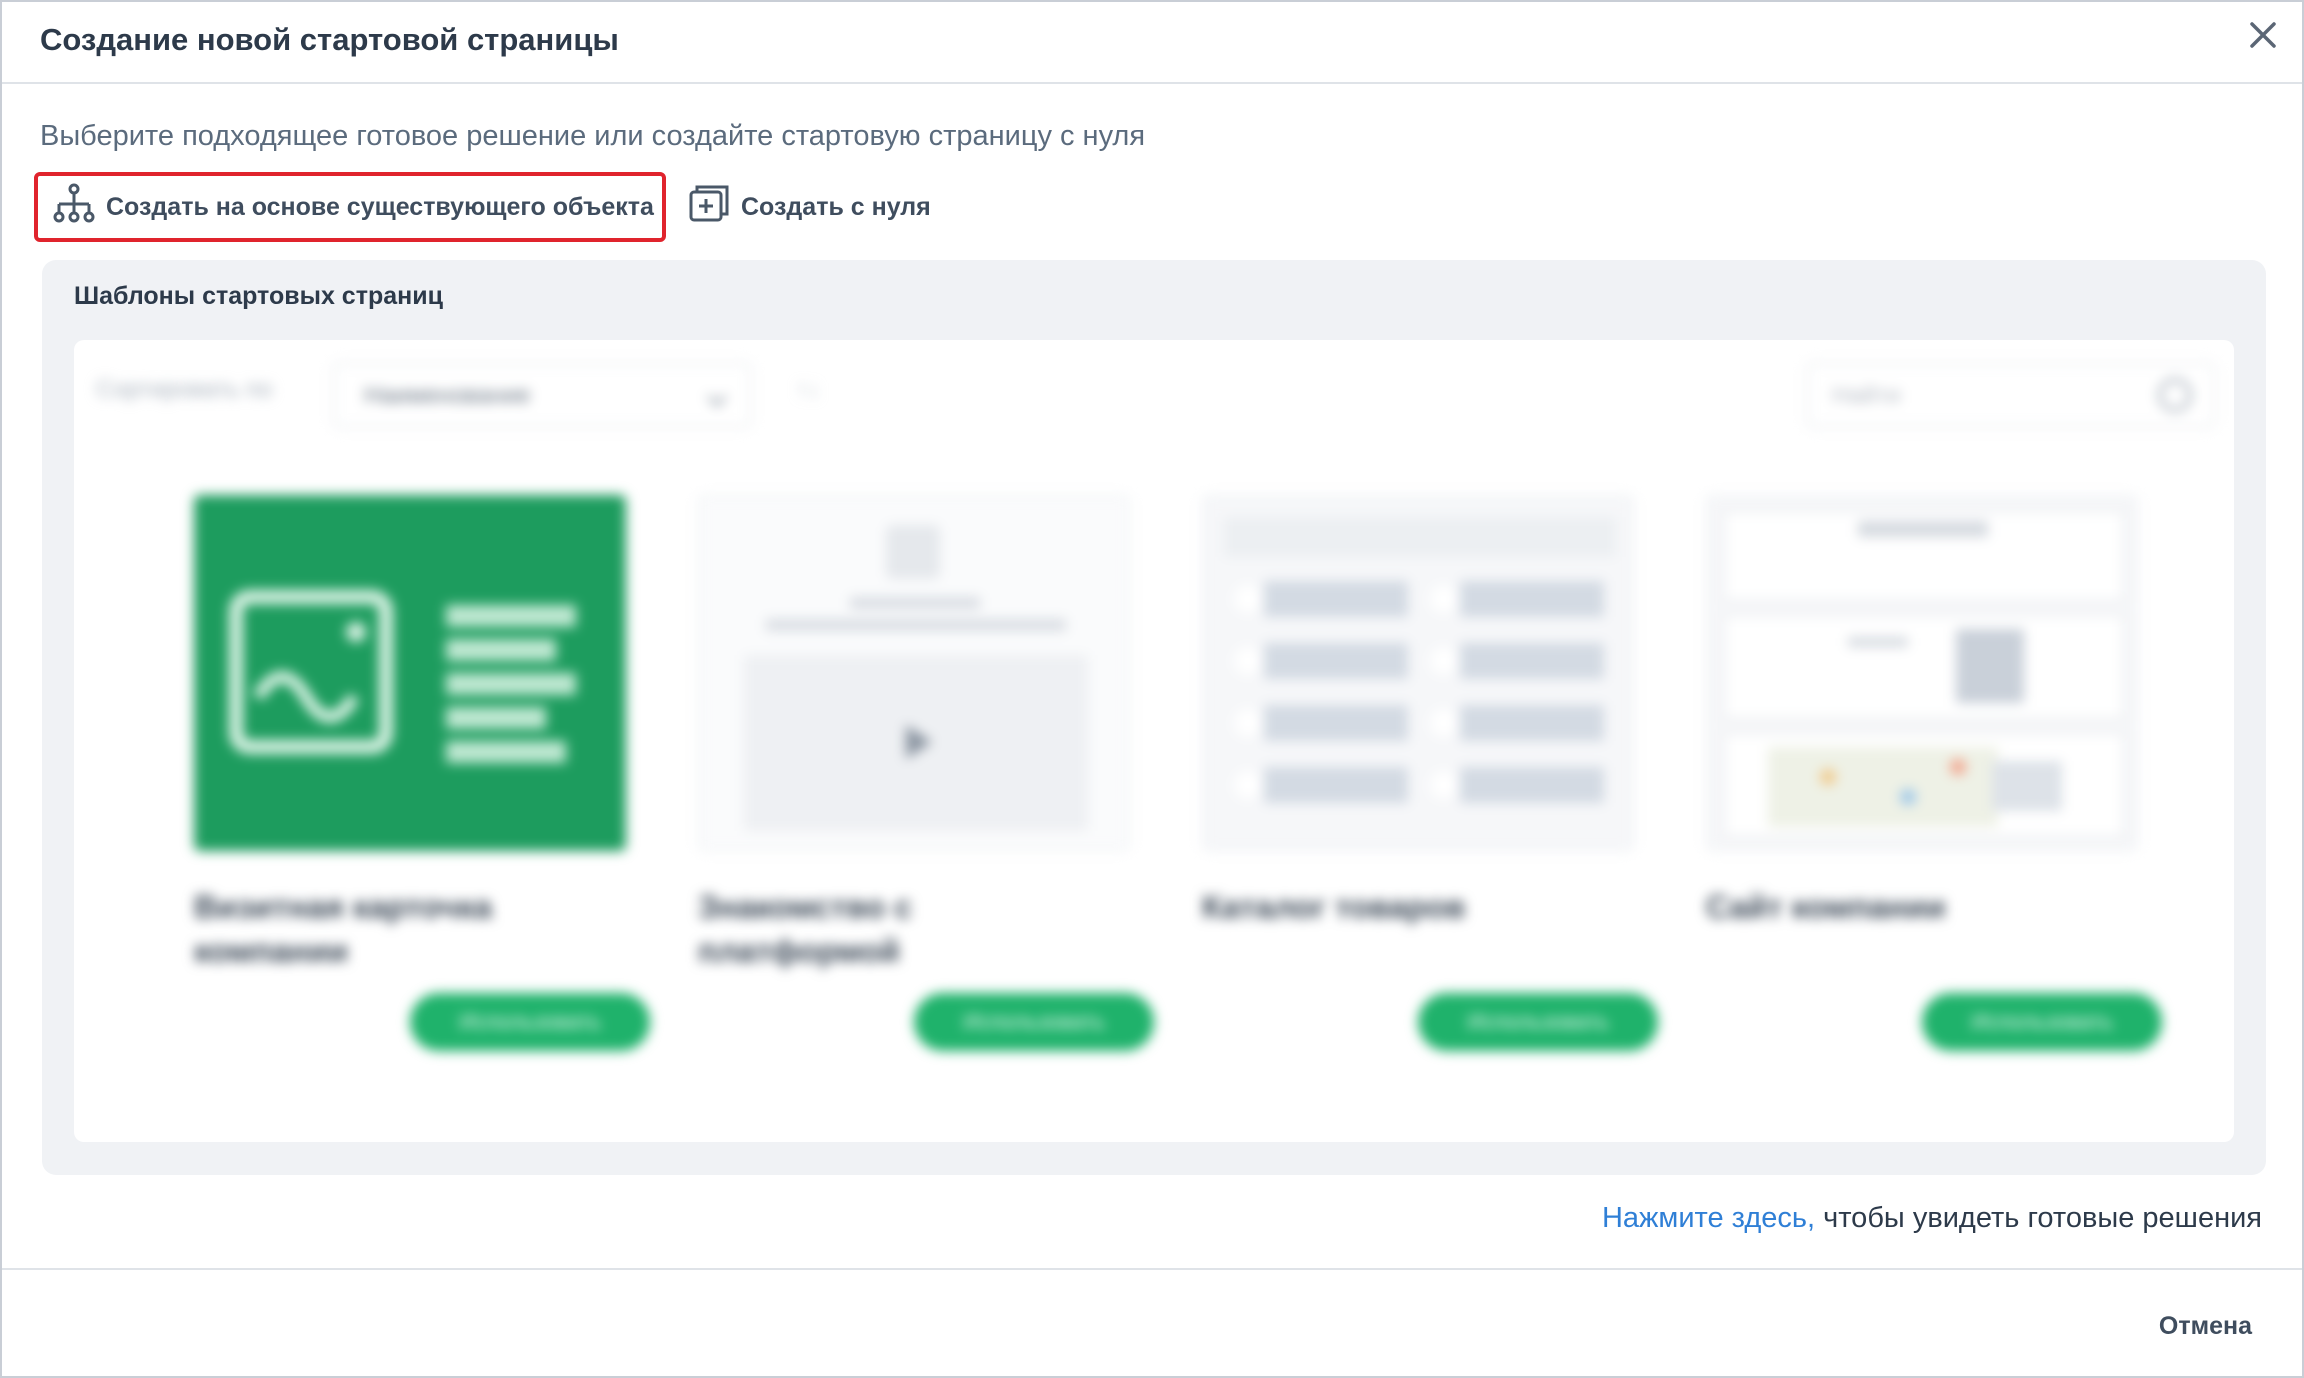  I want to click on template-card: Каталог товаров Использовать, so click(1418, 795).